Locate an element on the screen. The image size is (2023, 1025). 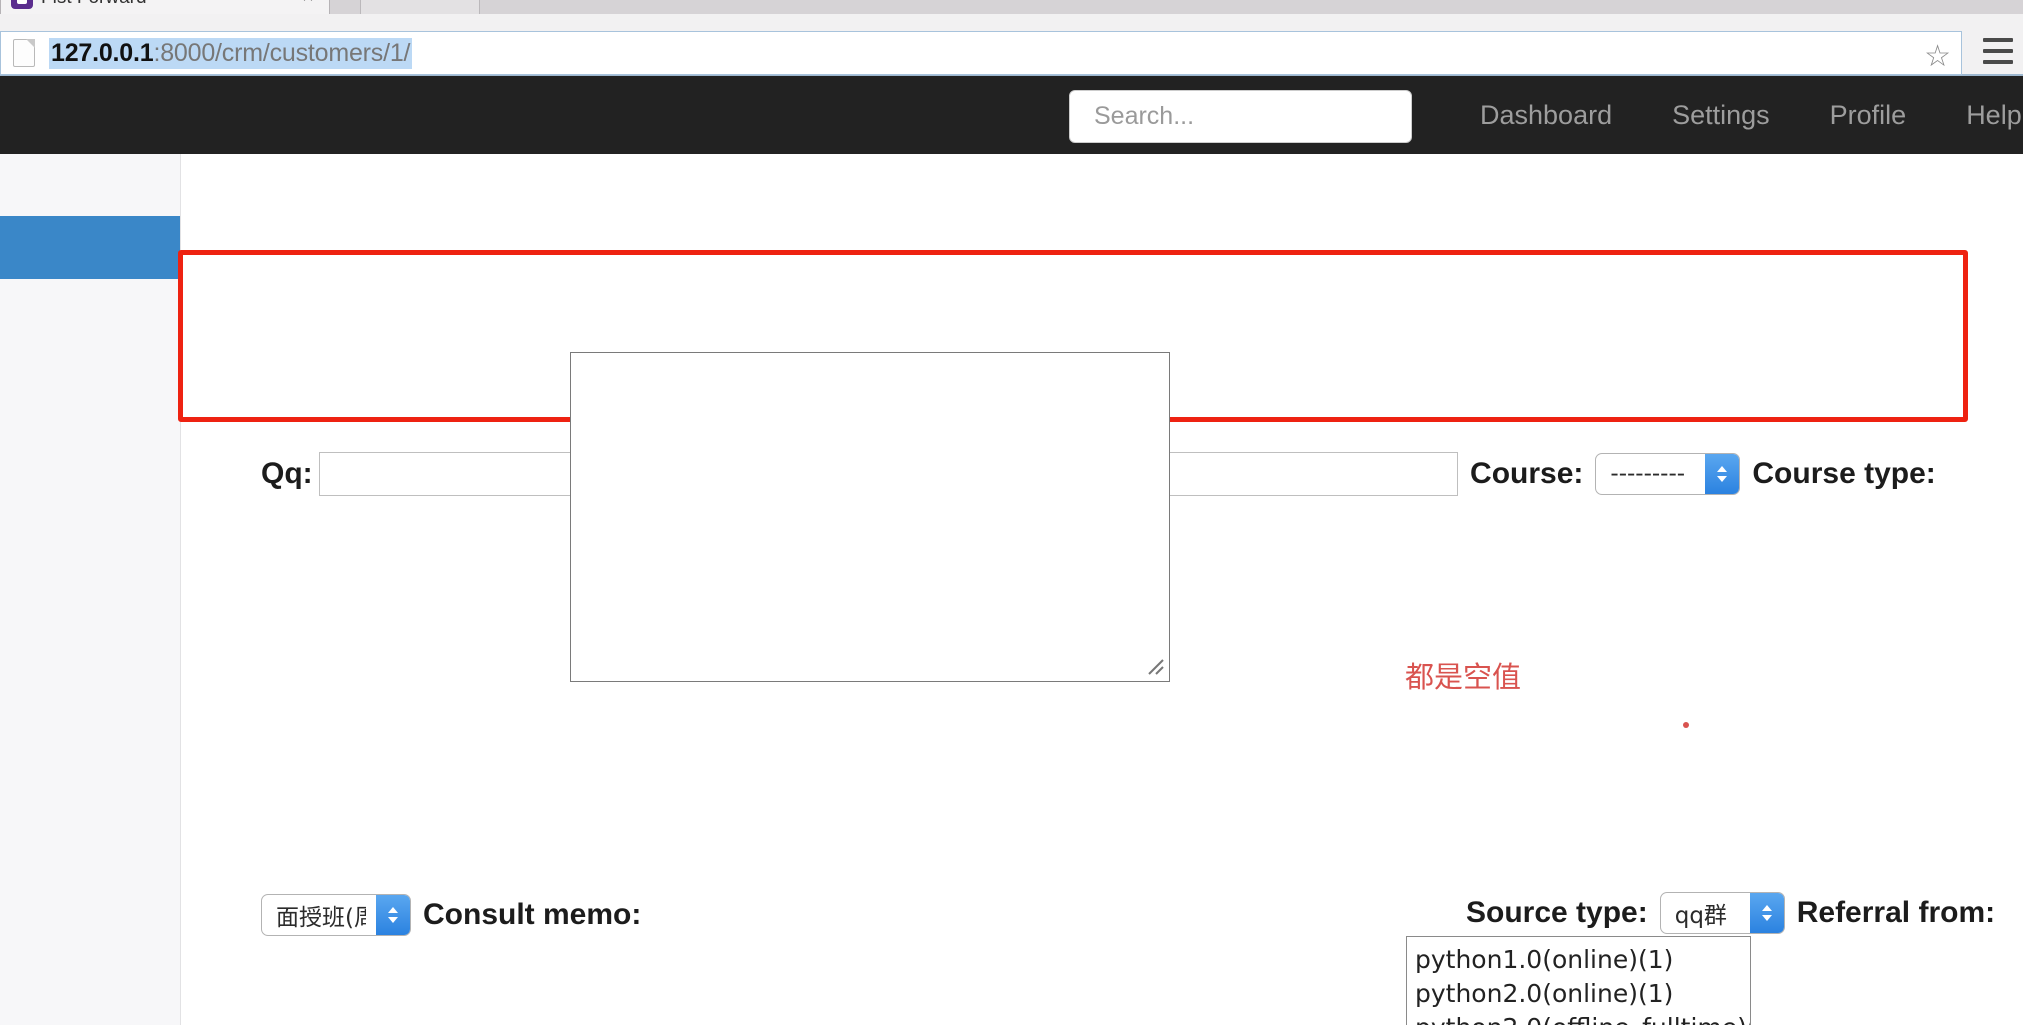
page-document-icon is located at coordinates (24, 53).